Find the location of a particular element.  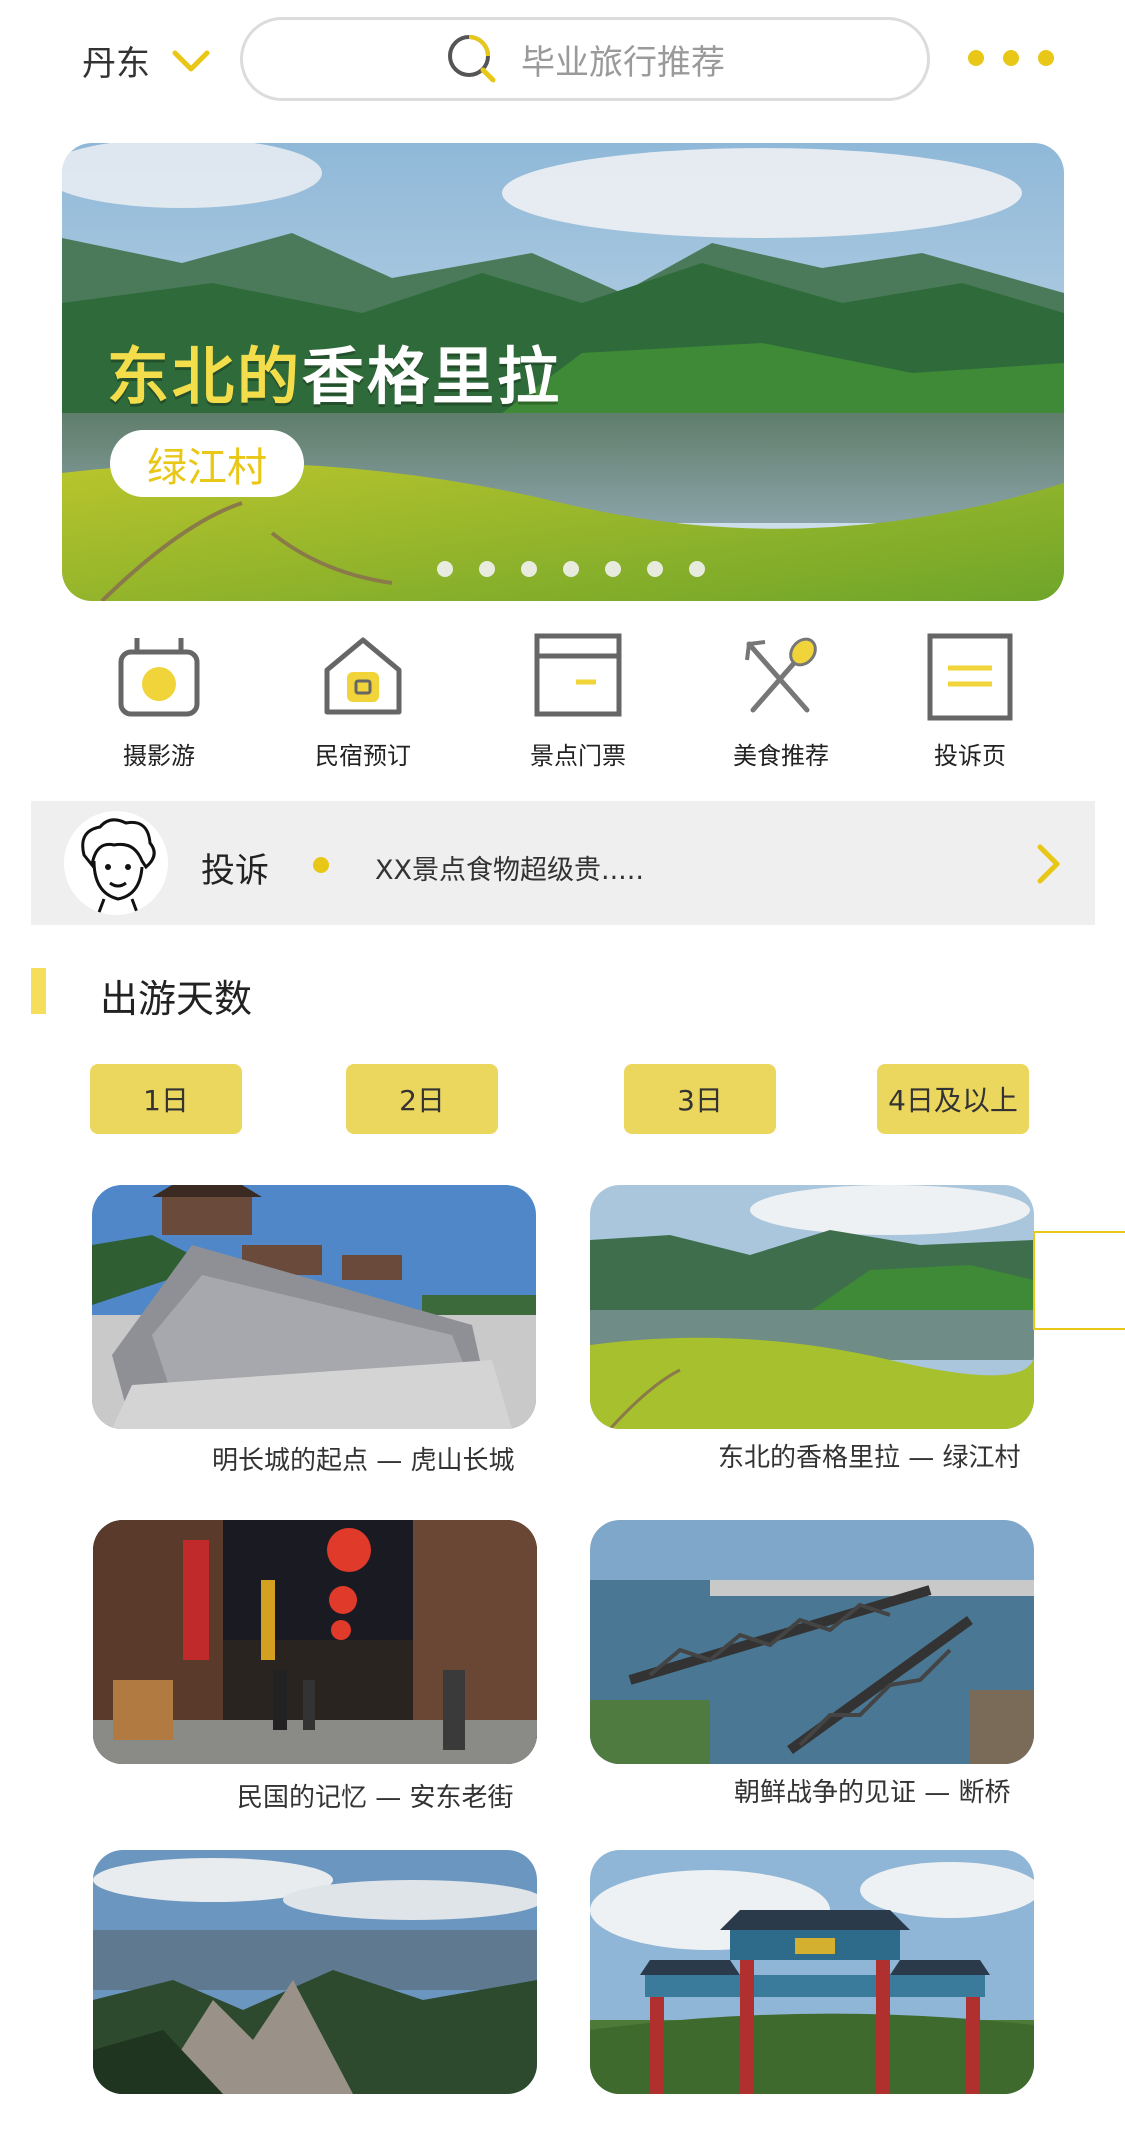

category-label: 投诉页 is located at coordinates (970, 756).